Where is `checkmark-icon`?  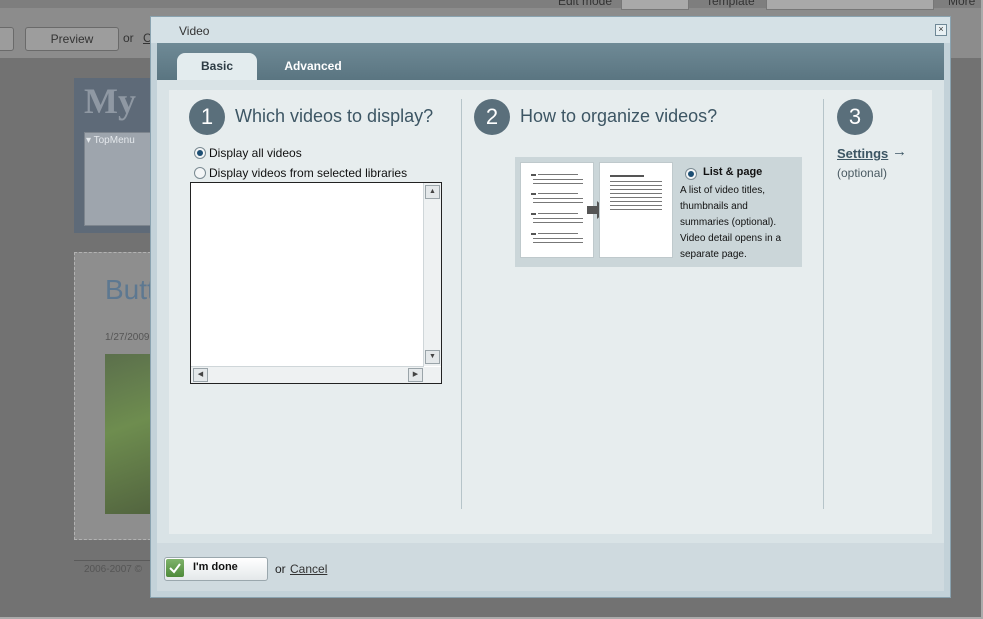 checkmark-icon is located at coordinates (175, 568).